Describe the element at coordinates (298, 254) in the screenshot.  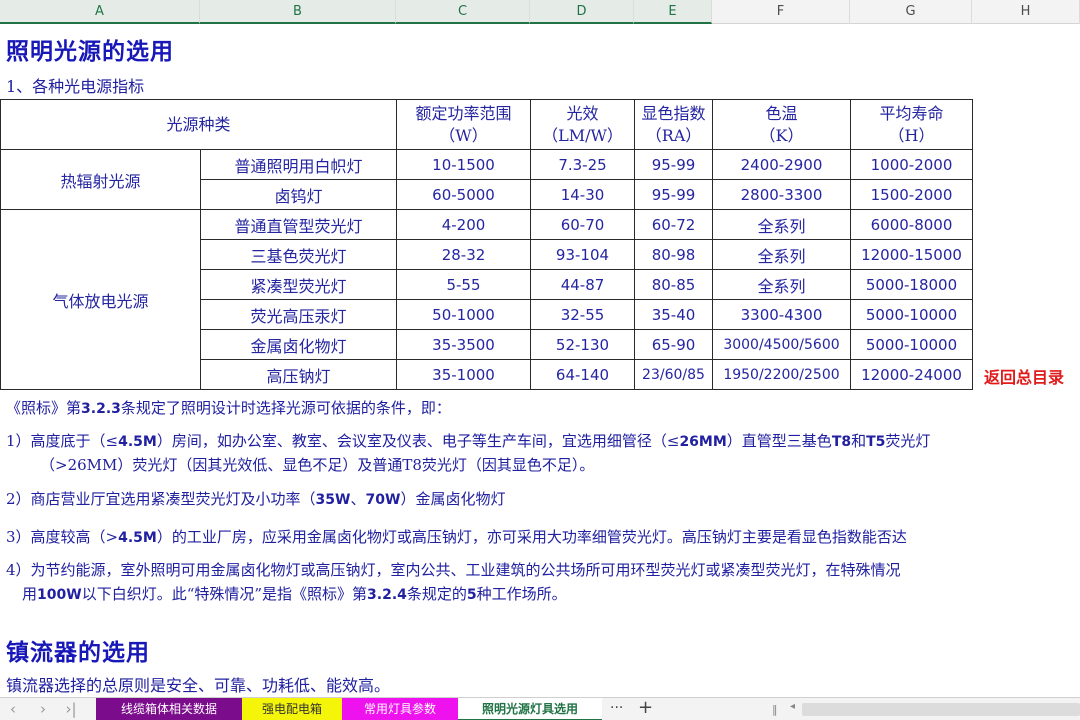
I see `cell-name: 三基色荧光灯` at that location.